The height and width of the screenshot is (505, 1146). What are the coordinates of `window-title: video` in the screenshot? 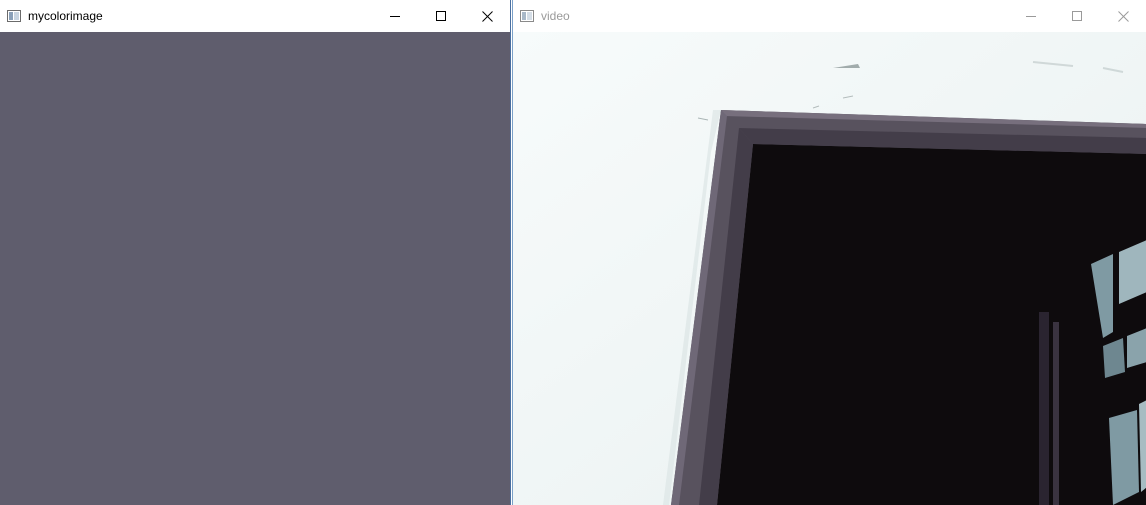 It's located at (555, 16).